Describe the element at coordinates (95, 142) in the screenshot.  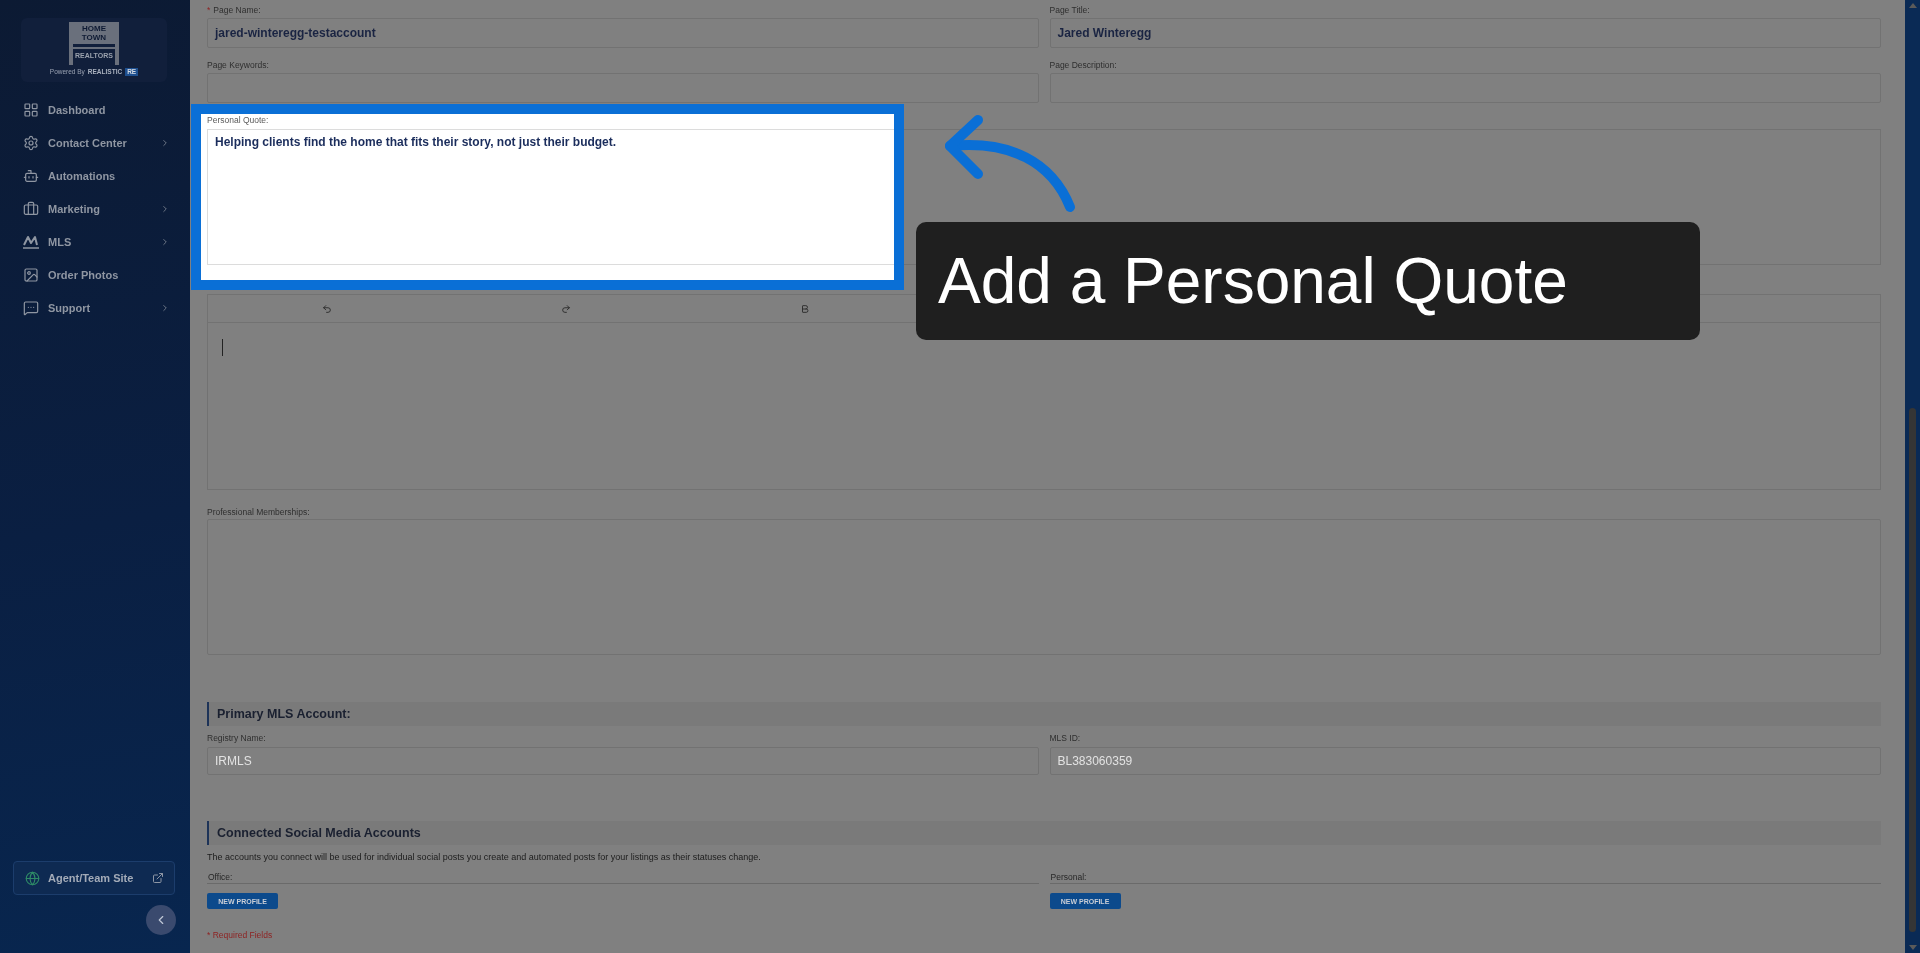
I see `nav-item: Contact Center` at that location.